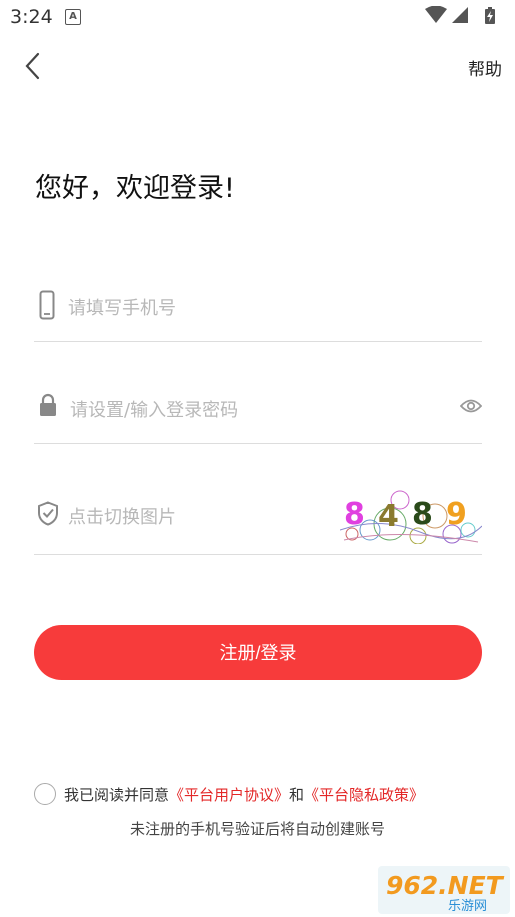  What do you see at coordinates (388, 516) in the screenshot?
I see `captcha-char: 4` at bounding box center [388, 516].